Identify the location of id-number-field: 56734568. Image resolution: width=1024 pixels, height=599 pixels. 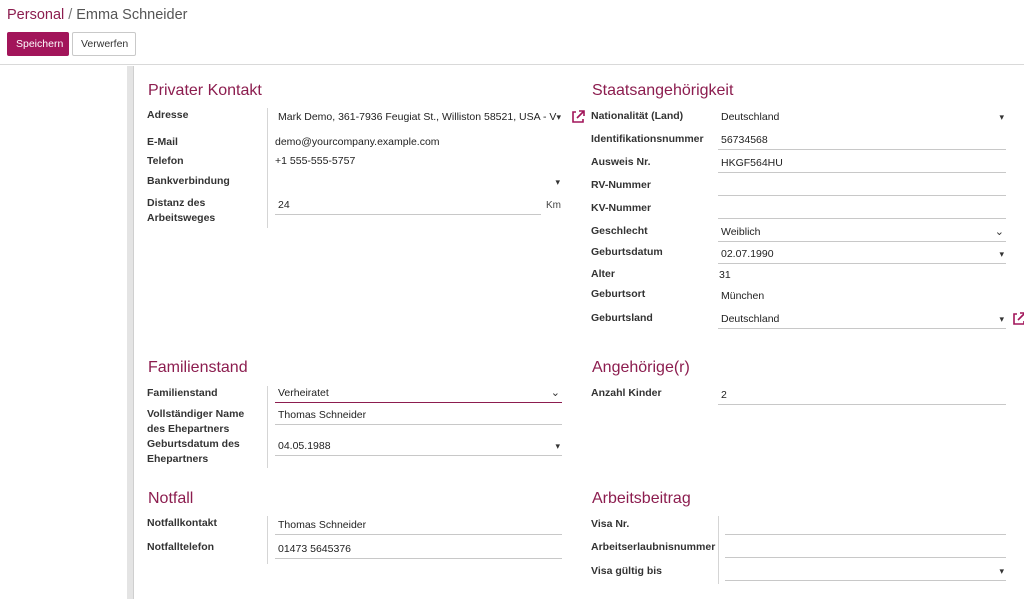
(862, 140).